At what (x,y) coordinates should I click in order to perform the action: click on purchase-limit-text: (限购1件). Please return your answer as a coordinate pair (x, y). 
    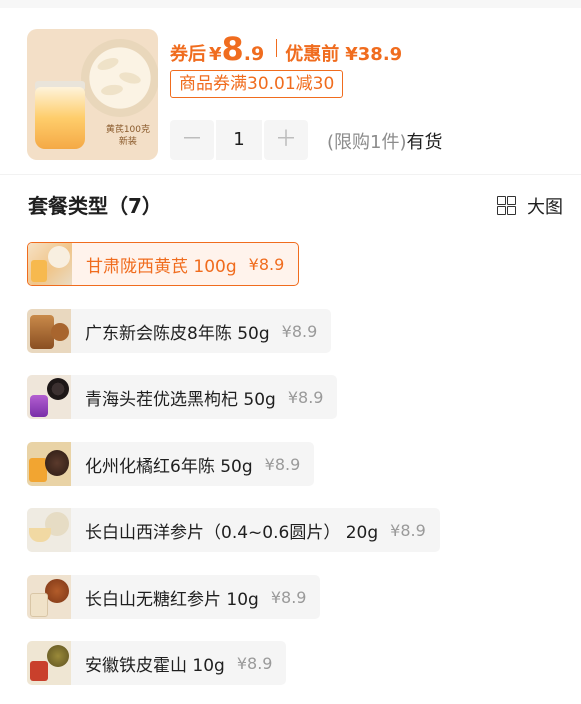
    Looking at the image, I should click on (367, 142).